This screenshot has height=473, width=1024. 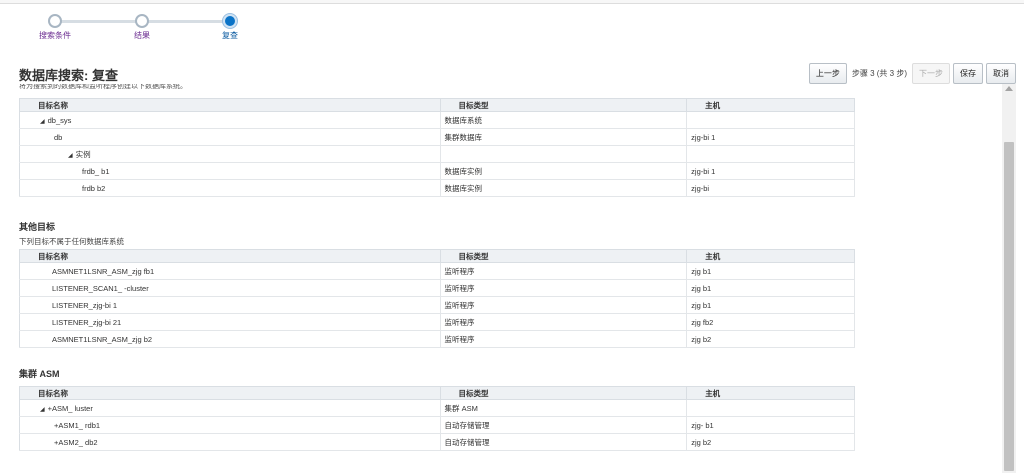 What do you see at coordinates (230, 188) in the screenshot?
I see `cell-target-name: frdb b2` at bounding box center [230, 188].